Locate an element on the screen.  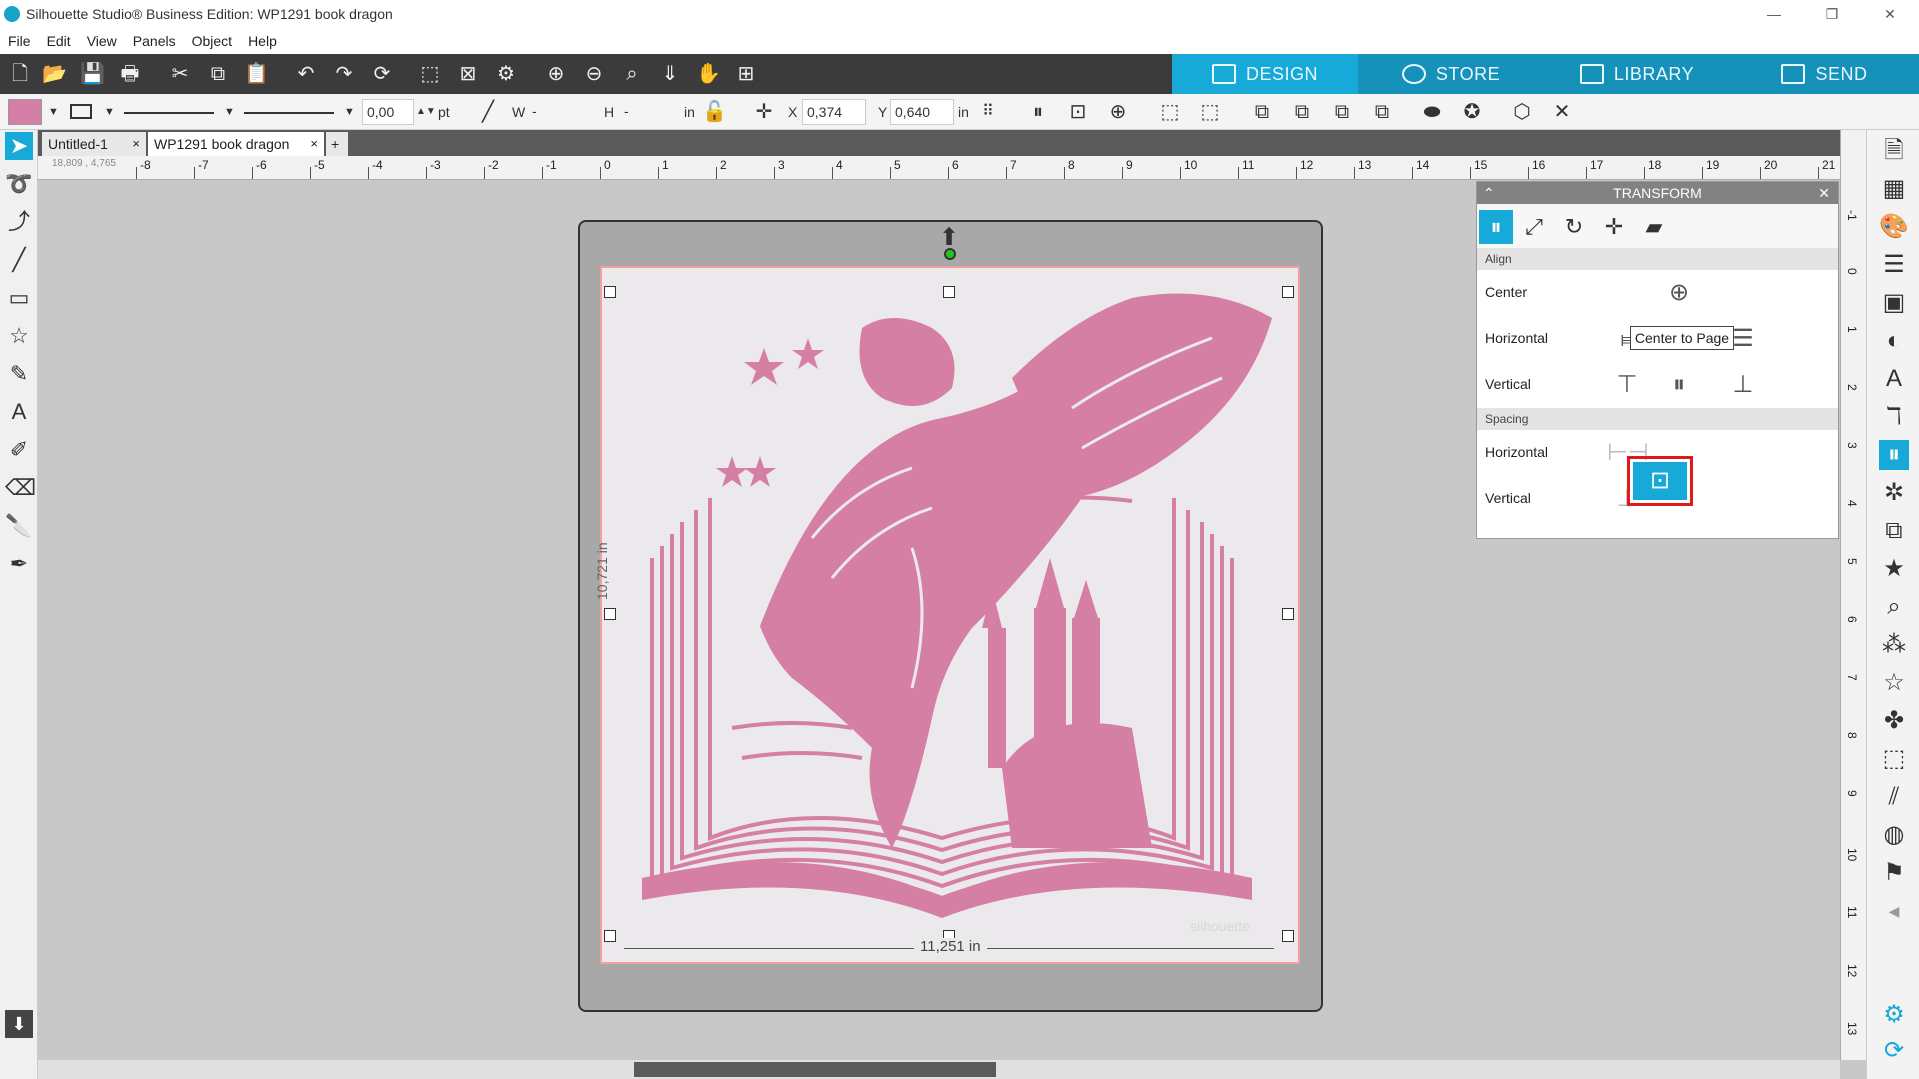
select-all-icon: ⬚ is located at coordinates (430, 74).